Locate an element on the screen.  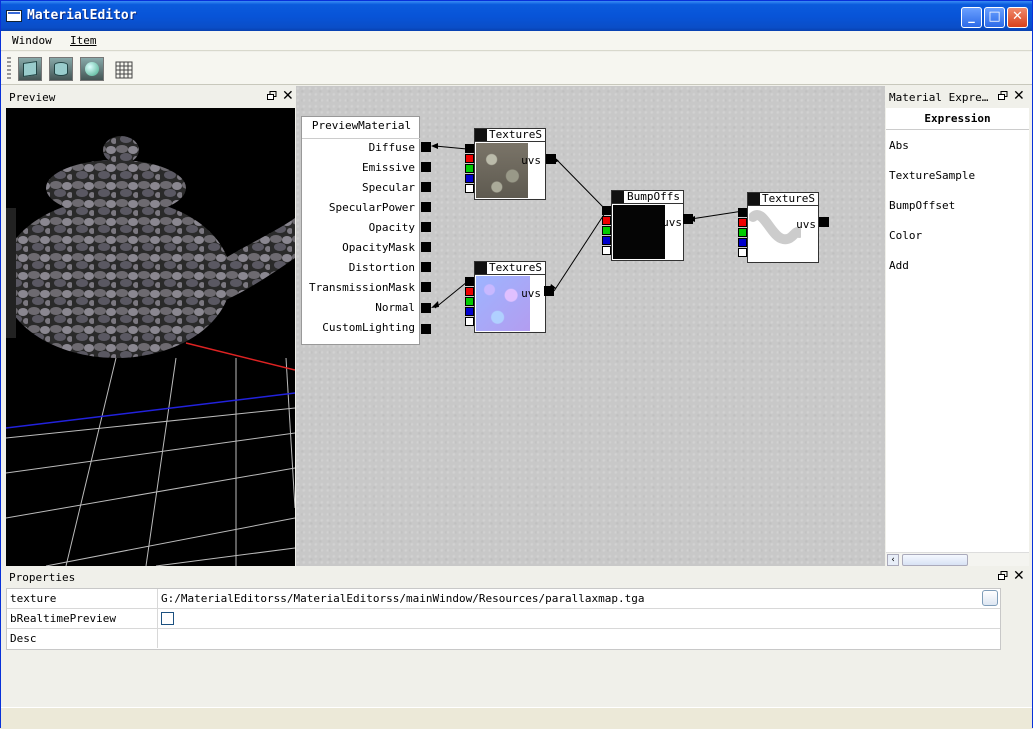
bump-offset-node-header: BumpOffs is located at coordinates (647, 197).